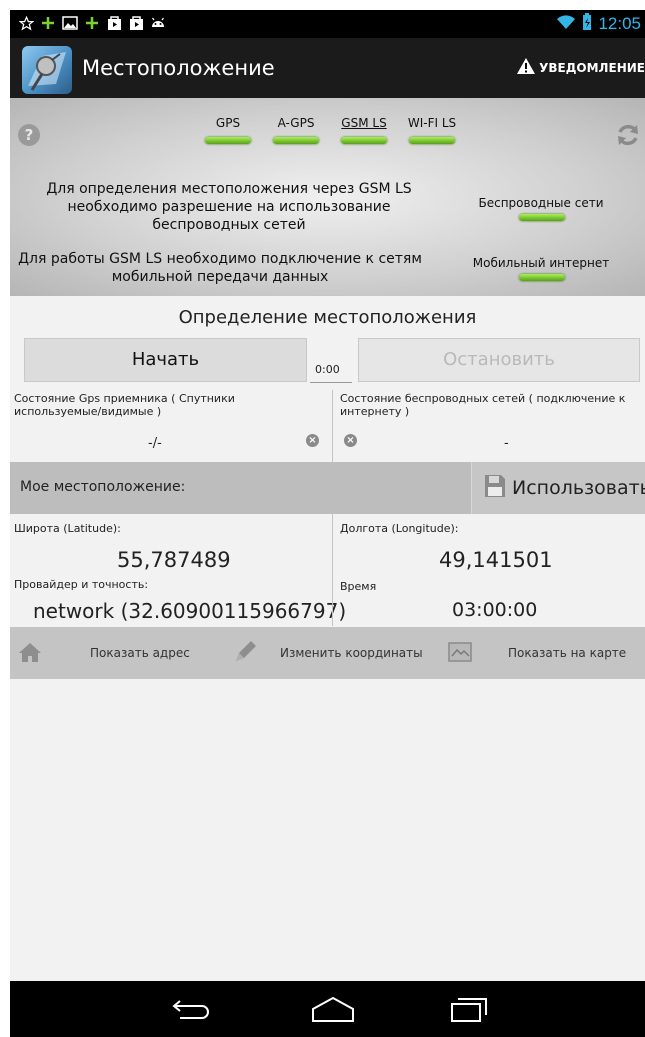  I want to click on mode-label: WI-FI LS, so click(432, 123).